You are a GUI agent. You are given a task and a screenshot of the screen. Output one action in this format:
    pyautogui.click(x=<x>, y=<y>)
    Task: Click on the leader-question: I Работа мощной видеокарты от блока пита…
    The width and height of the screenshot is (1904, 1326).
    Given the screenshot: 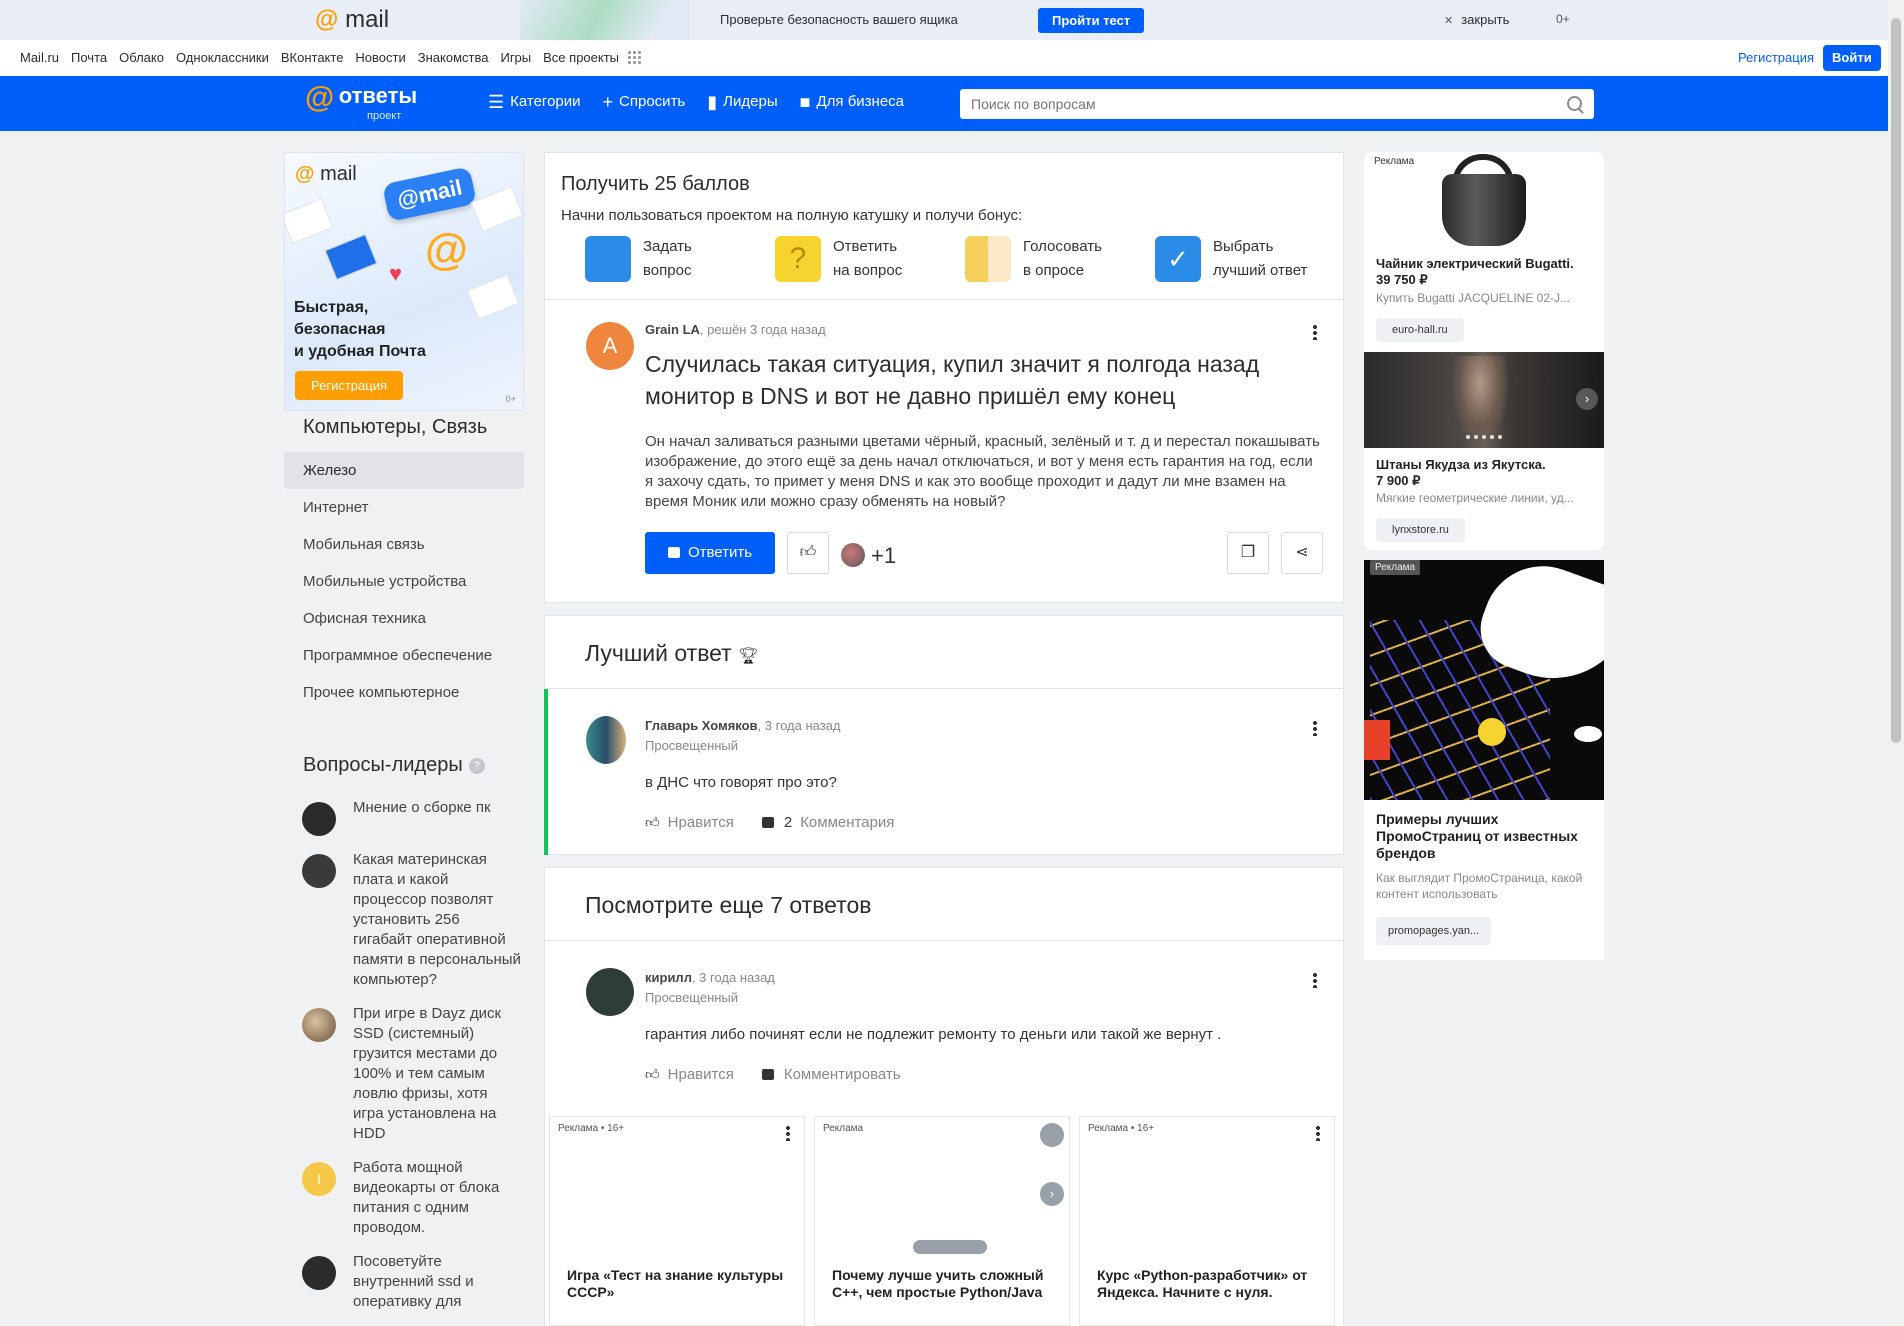 What is the action you would take?
    pyautogui.click(x=412, y=1198)
    